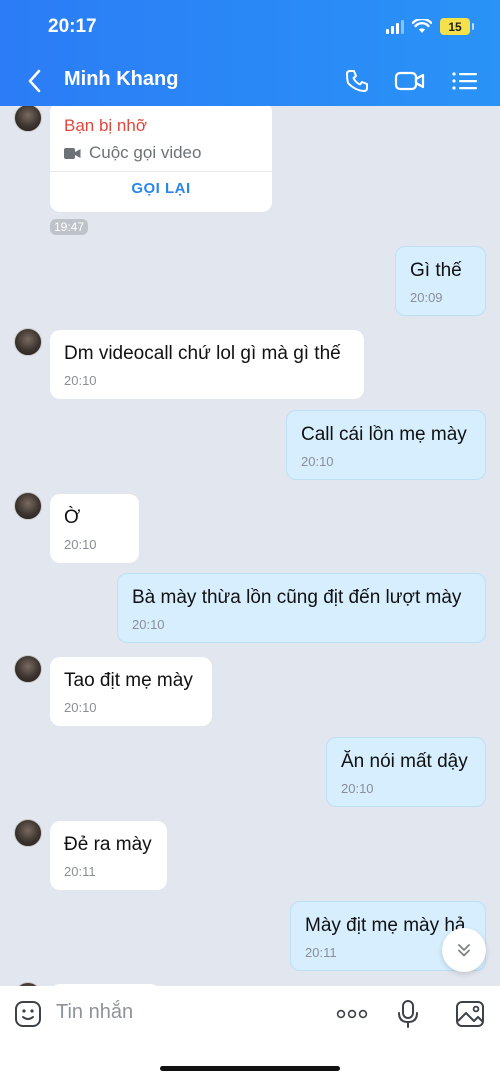  What do you see at coordinates (202, 353) in the screenshot?
I see `message-text: Dm videocall chứ lol gì mà gì thế` at bounding box center [202, 353].